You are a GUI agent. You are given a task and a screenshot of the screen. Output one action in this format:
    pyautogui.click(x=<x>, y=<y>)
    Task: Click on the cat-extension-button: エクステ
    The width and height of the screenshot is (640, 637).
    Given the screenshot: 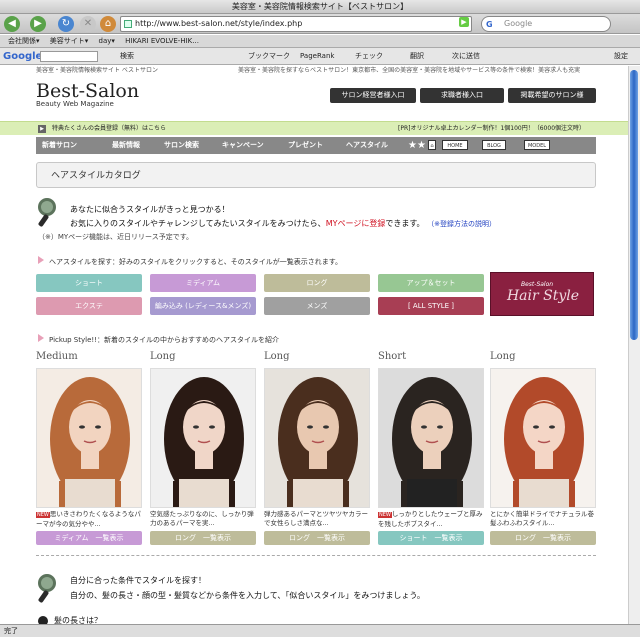 What is the action you would take?
    pyautogui.click(x=89, y=306)
    